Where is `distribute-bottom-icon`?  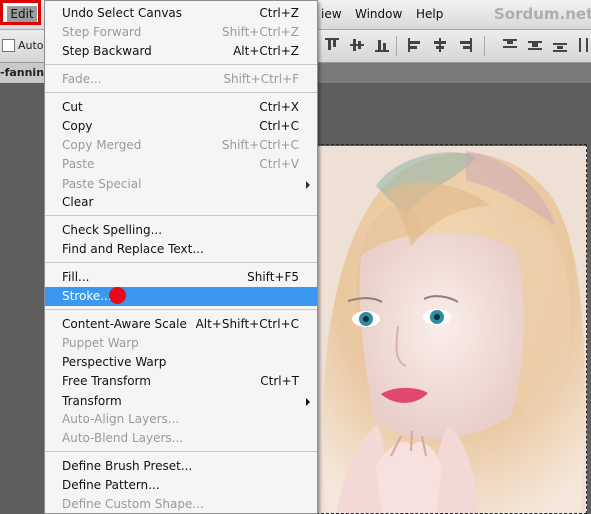 distribute-bottom-icon is located at coordinates (560, 45).